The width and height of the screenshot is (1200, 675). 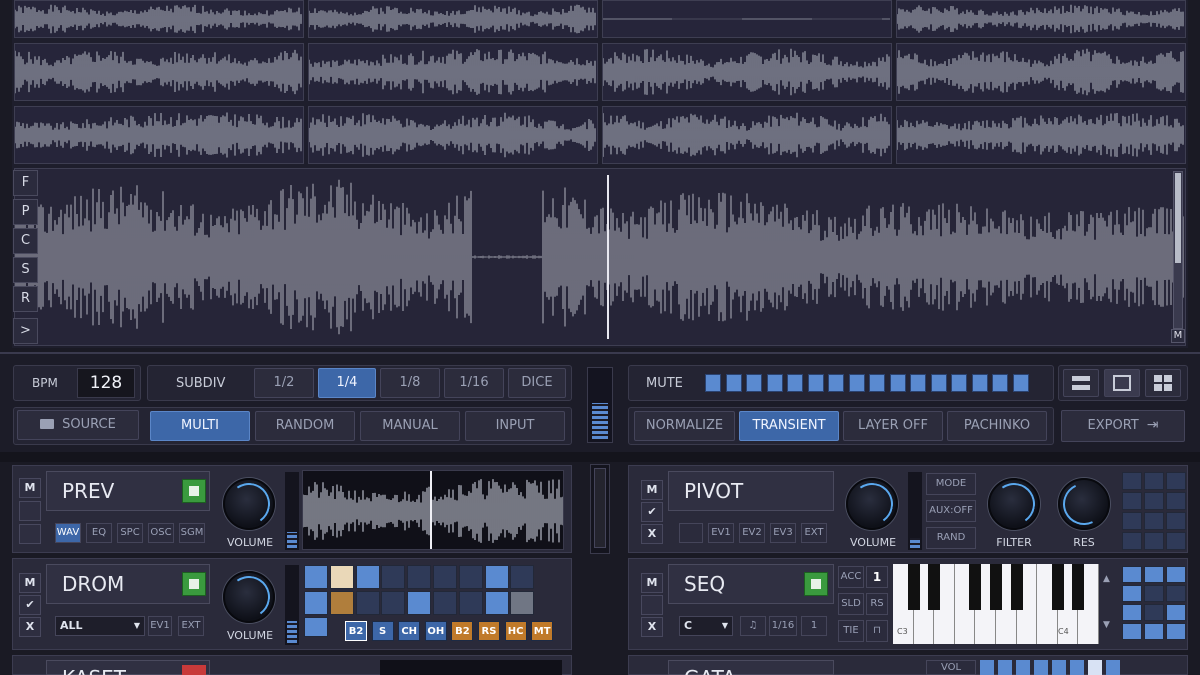 I want to click on side-button-next: >, so click(x=25, y=331).